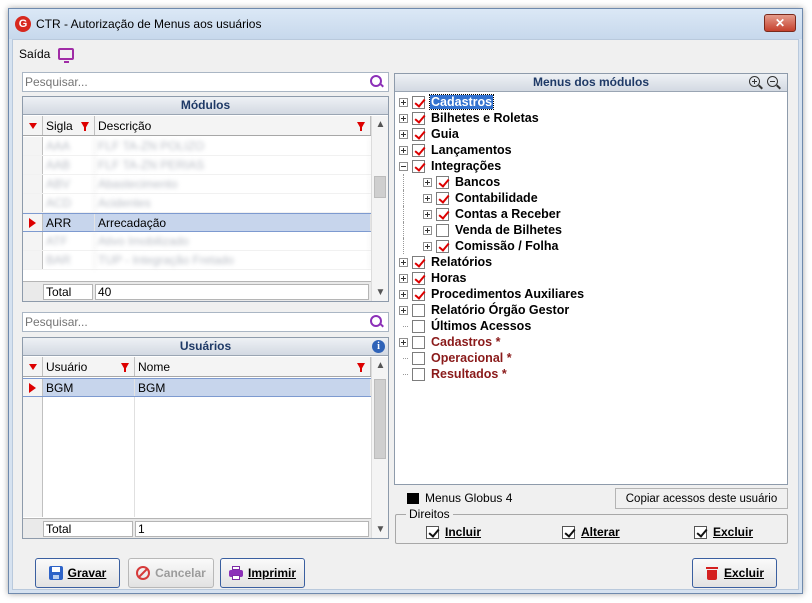 Image resolution: width=812 pixels, height=603 pixels. I want to click on column-header-usuario: Usuário, so click(89, 366).